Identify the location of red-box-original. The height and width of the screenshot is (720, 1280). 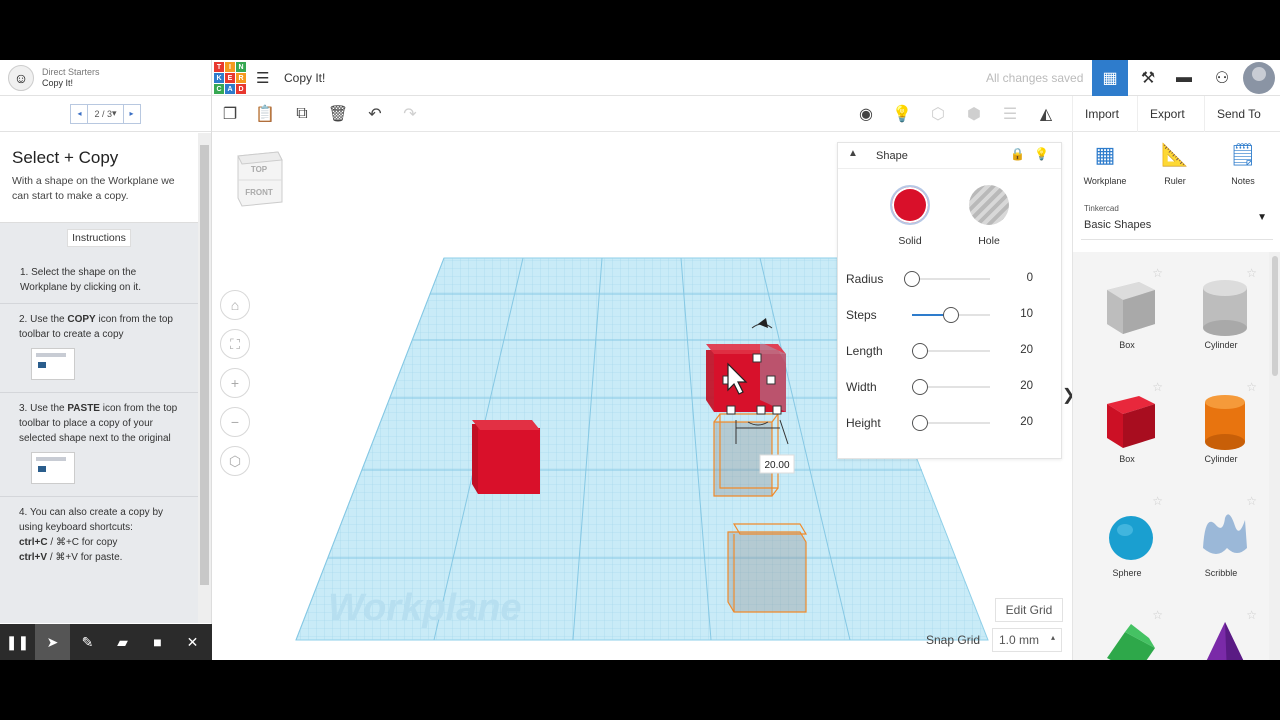
(506, 457).